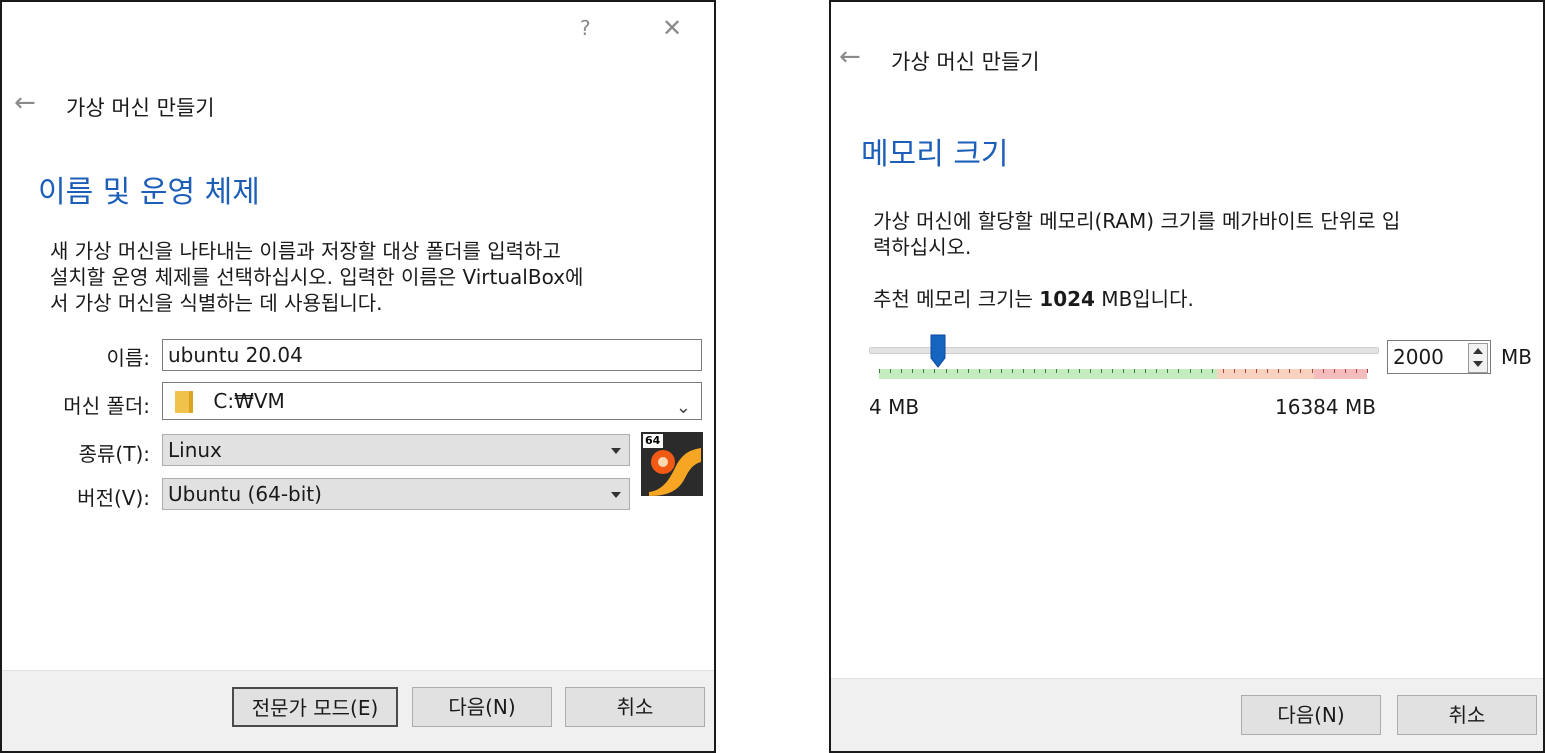  What do you see at coordinates (1418, 357) in the screenshot?
I see `memory-size-value: 2000` at bounding box center [1418, 357].